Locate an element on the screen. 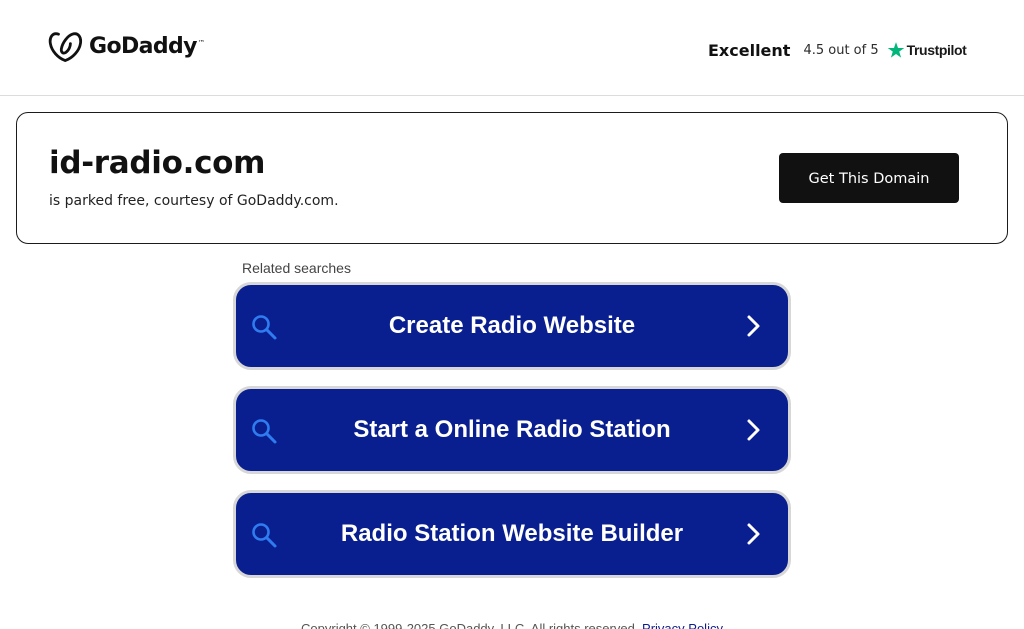 Image resolution: width=1024 pixels, height=629 pixels. godaddy-logo: GoDaddy ™ is located at coordinates (126, 47).